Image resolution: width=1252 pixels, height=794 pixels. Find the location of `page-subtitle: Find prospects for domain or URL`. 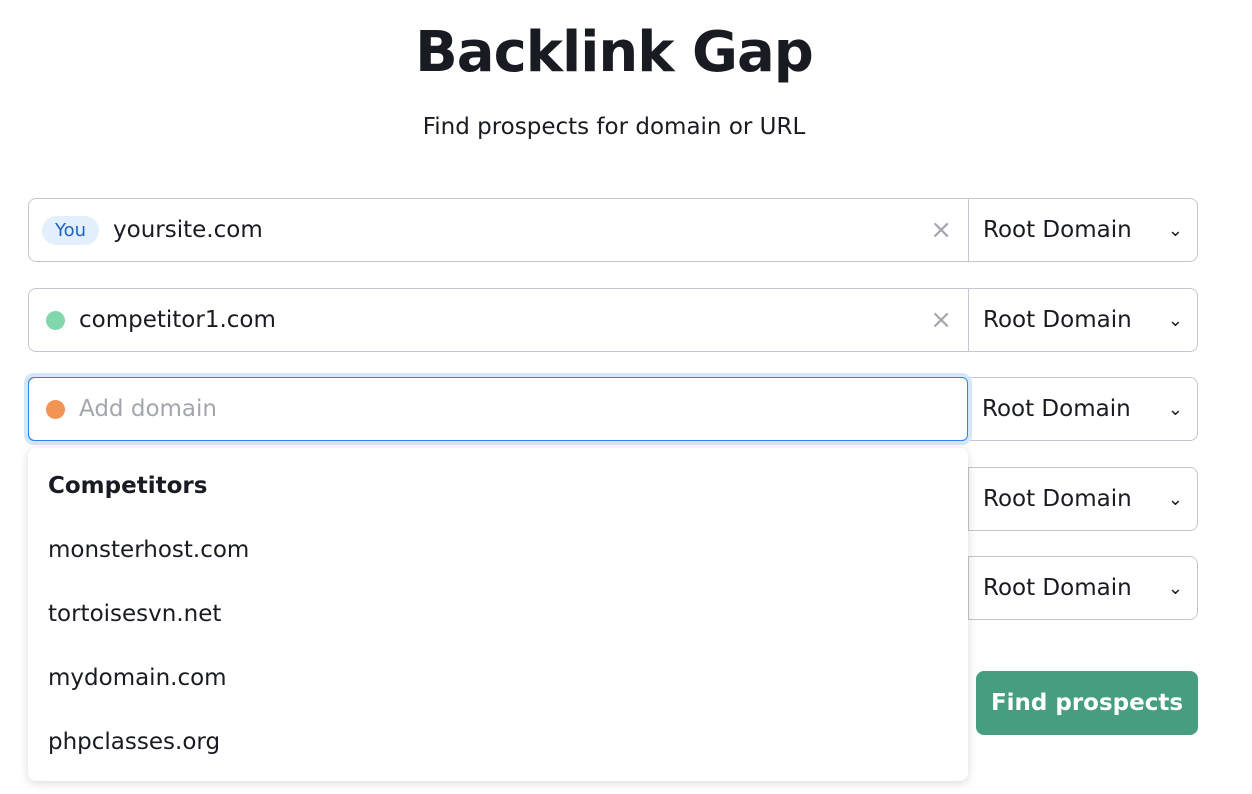

page-subtitle: Find prospects for domain or URL is located at coordinates (614, 127).